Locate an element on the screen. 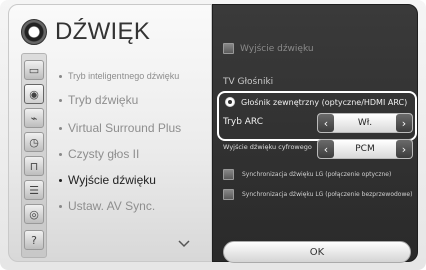  digital-output-row: Wyjście dźwięku cyfrowego is located at coordinates (267, 147).